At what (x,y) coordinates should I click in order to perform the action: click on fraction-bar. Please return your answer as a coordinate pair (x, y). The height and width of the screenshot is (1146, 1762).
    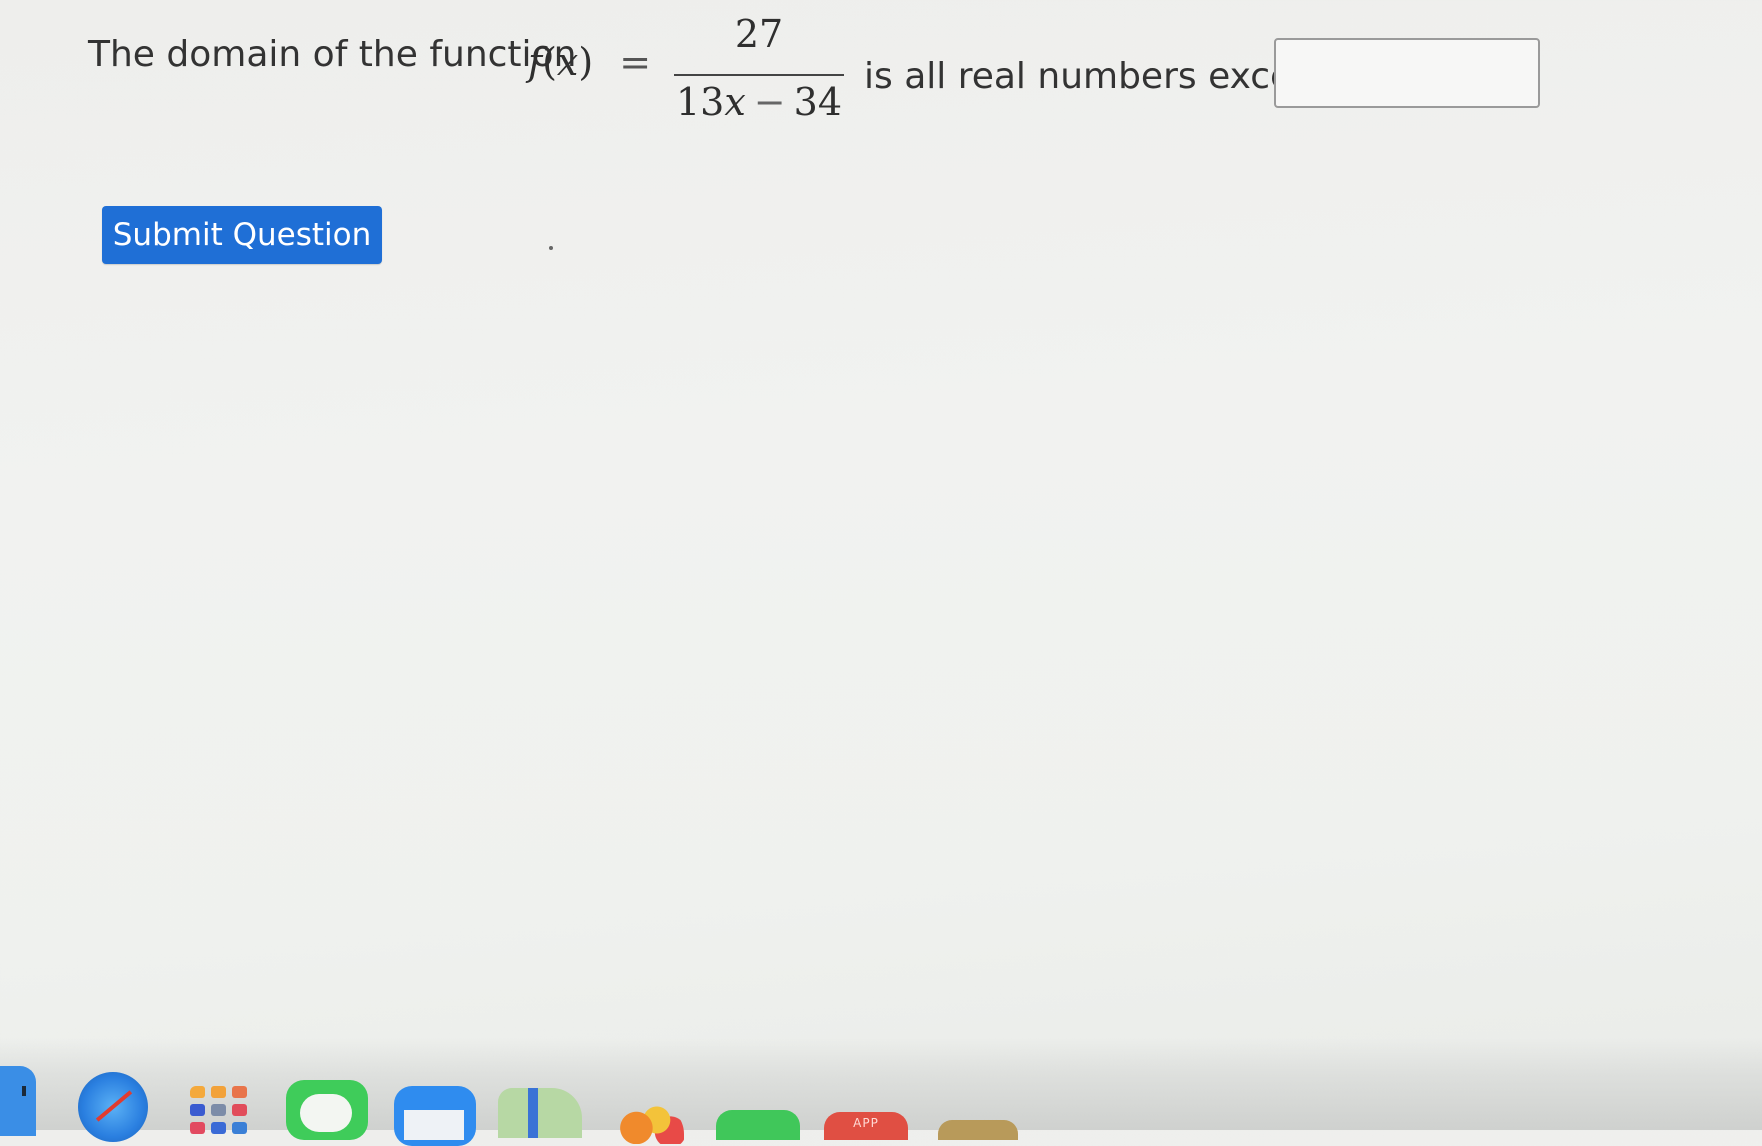
    Looking at the image, I should click on (759, 75).